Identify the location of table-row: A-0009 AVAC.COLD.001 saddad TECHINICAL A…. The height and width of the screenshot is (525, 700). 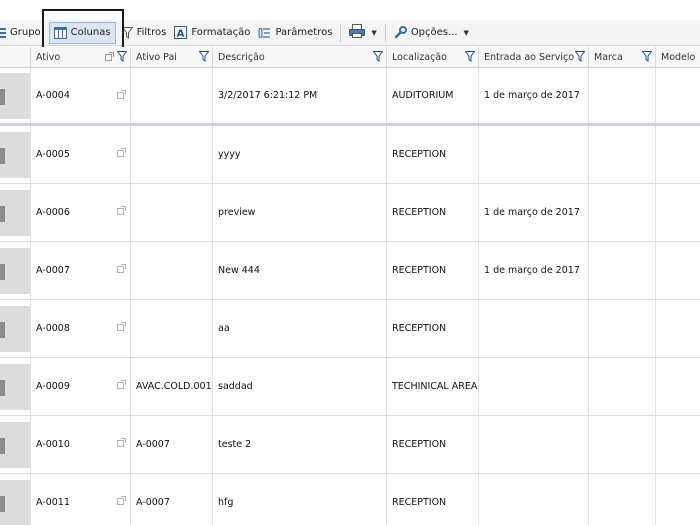
(350, 387).